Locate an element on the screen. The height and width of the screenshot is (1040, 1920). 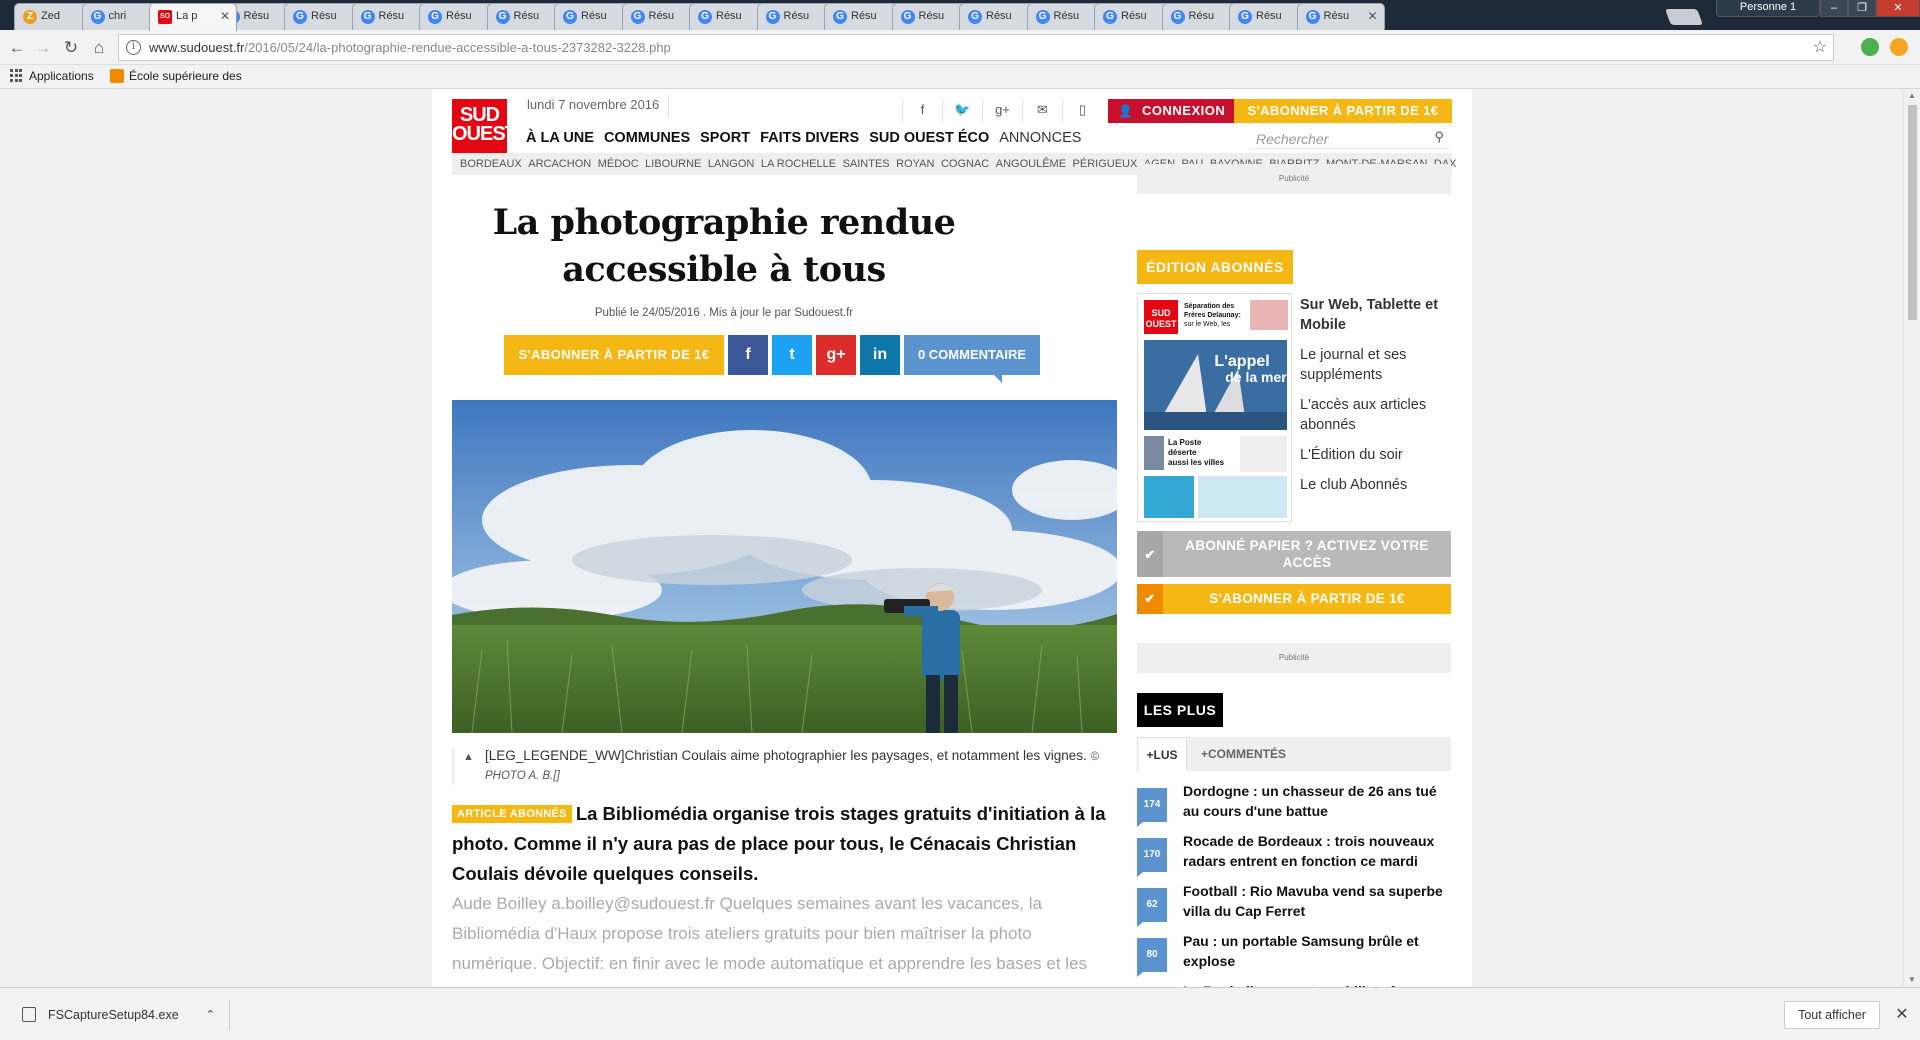
svg-text: Séparation des is located at coordinates (1209, 306).